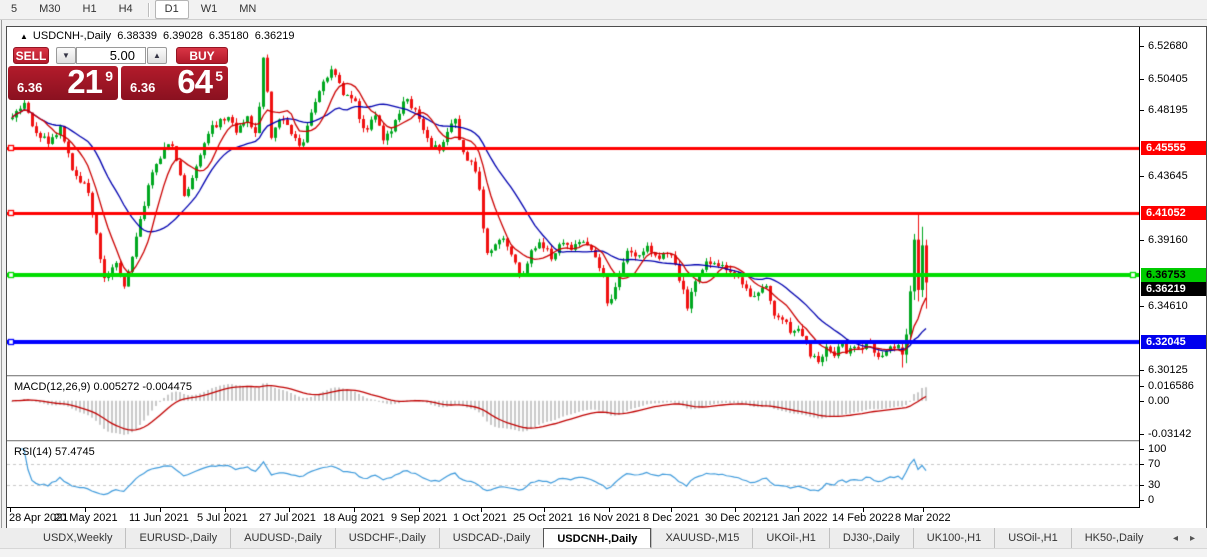  What do you see at coordinates (49, 9) in the screenshot?
I see `timeframe-button-m30: M30` at bounding box center [49, 9].